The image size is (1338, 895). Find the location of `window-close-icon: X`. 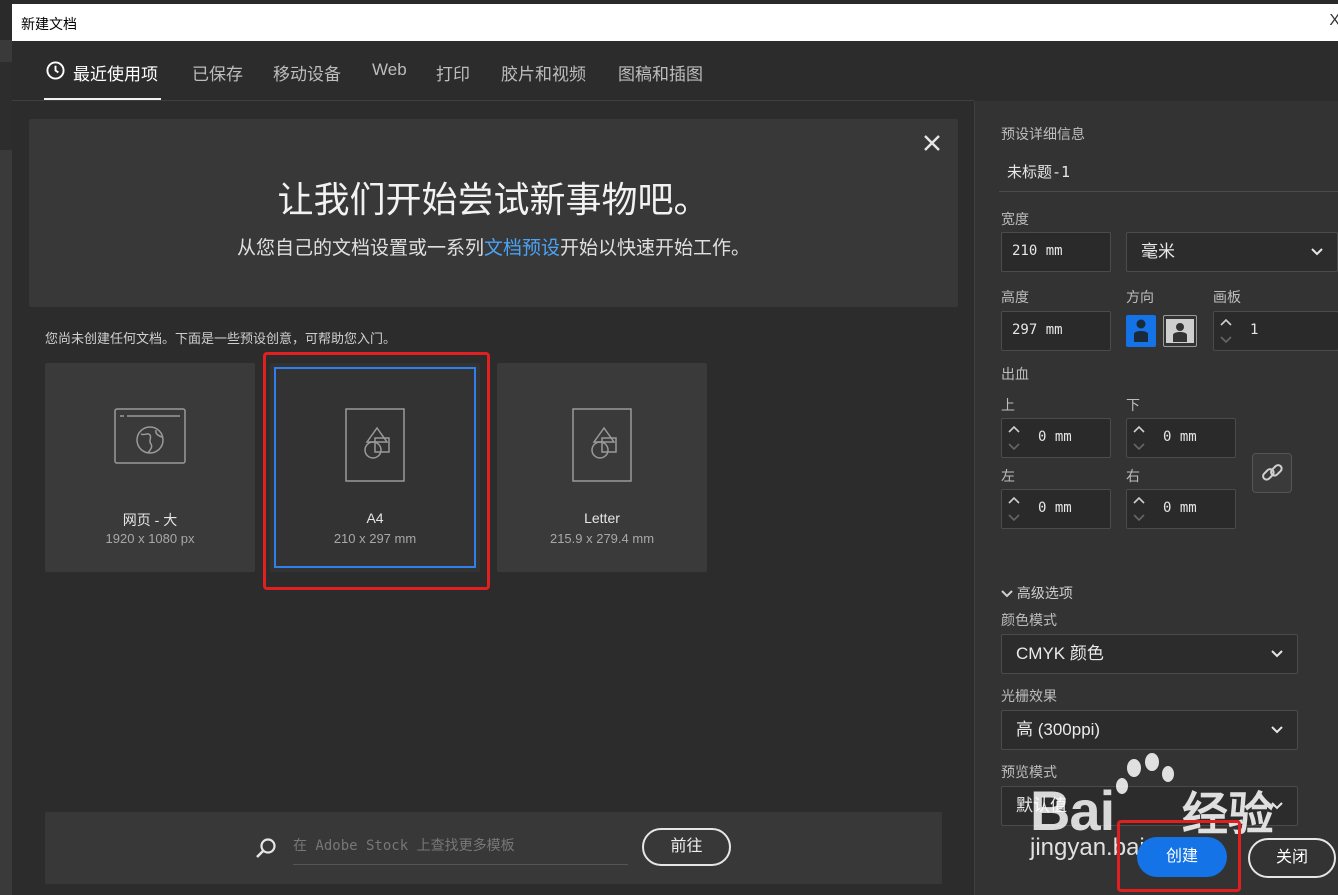

window-close-icon: X is located at coordinates (1333, 21).